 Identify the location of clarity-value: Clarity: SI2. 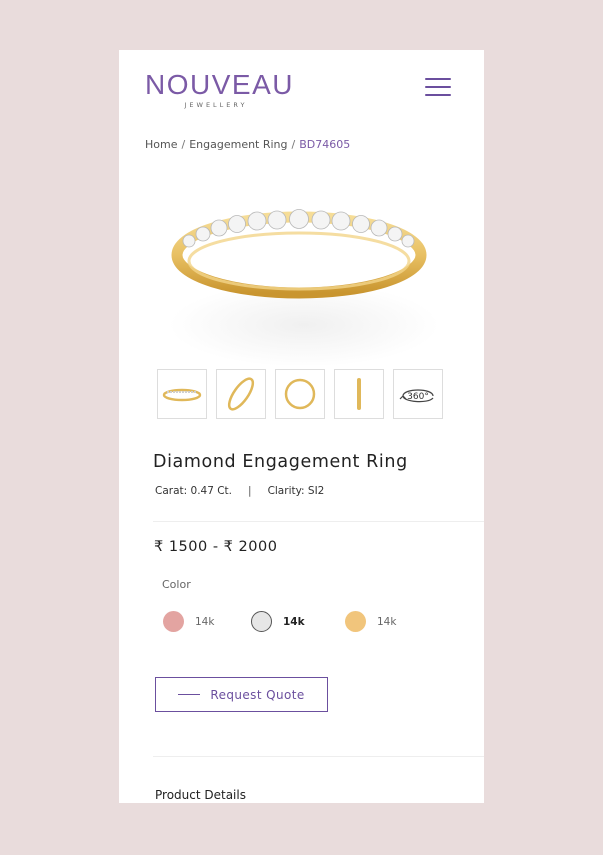
(296, 491).